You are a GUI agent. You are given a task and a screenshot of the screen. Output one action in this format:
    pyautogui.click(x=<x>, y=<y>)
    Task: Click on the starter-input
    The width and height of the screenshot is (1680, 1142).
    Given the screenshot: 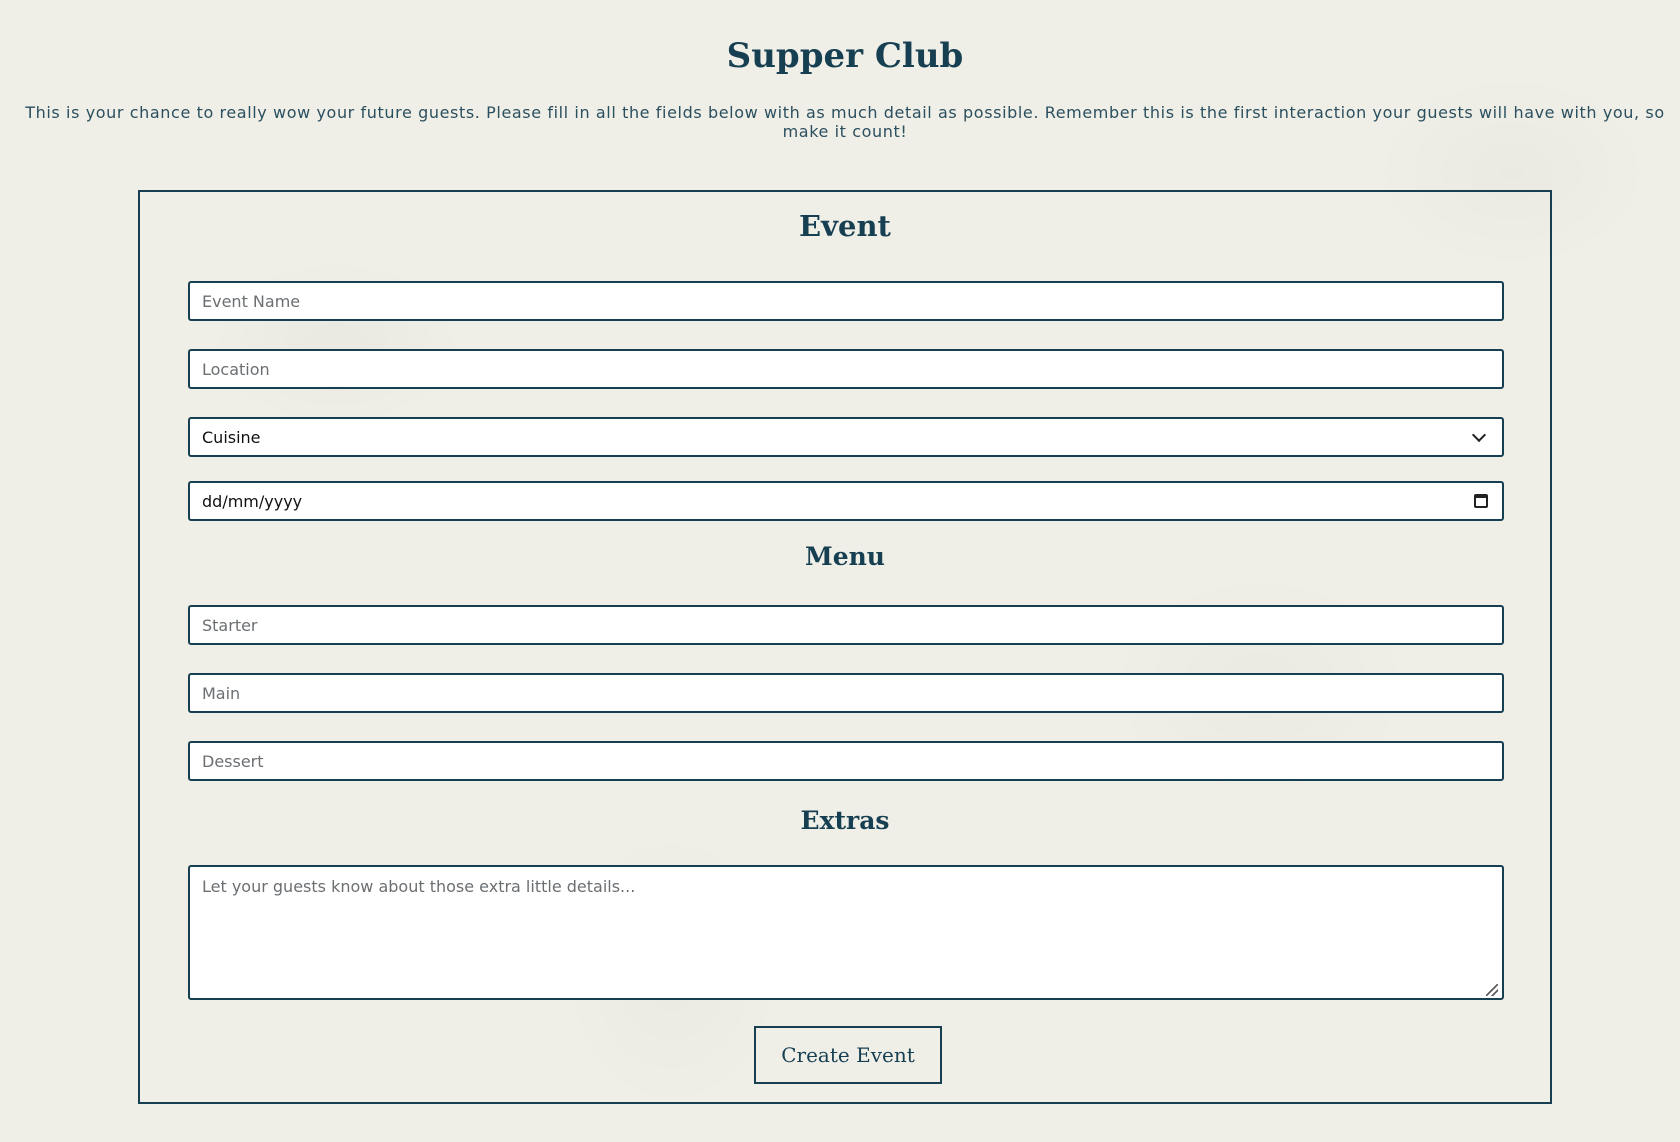 What is the action you would take?
    pyautogui.click(x=846, y=625)
    